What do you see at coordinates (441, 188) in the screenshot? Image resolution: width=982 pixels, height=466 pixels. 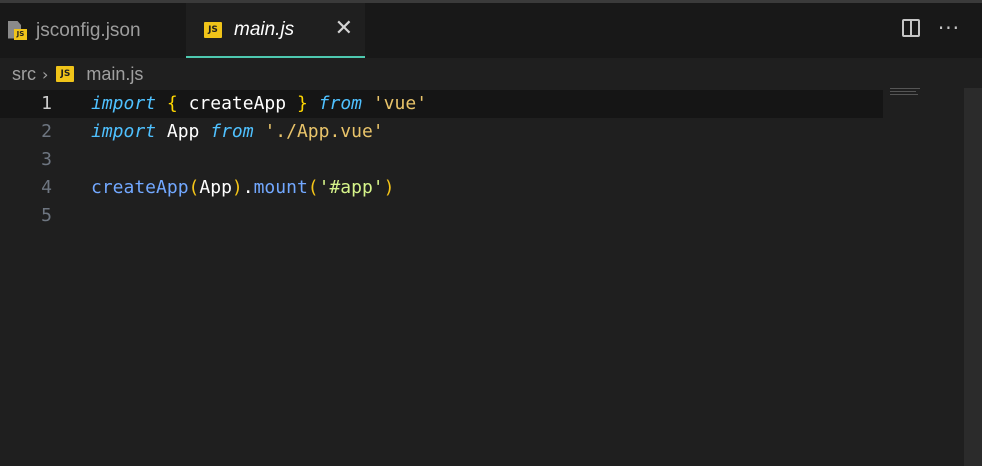 I see `code-line: 4 createApp(App).mount('#app')` at bounding box center [441, 188].